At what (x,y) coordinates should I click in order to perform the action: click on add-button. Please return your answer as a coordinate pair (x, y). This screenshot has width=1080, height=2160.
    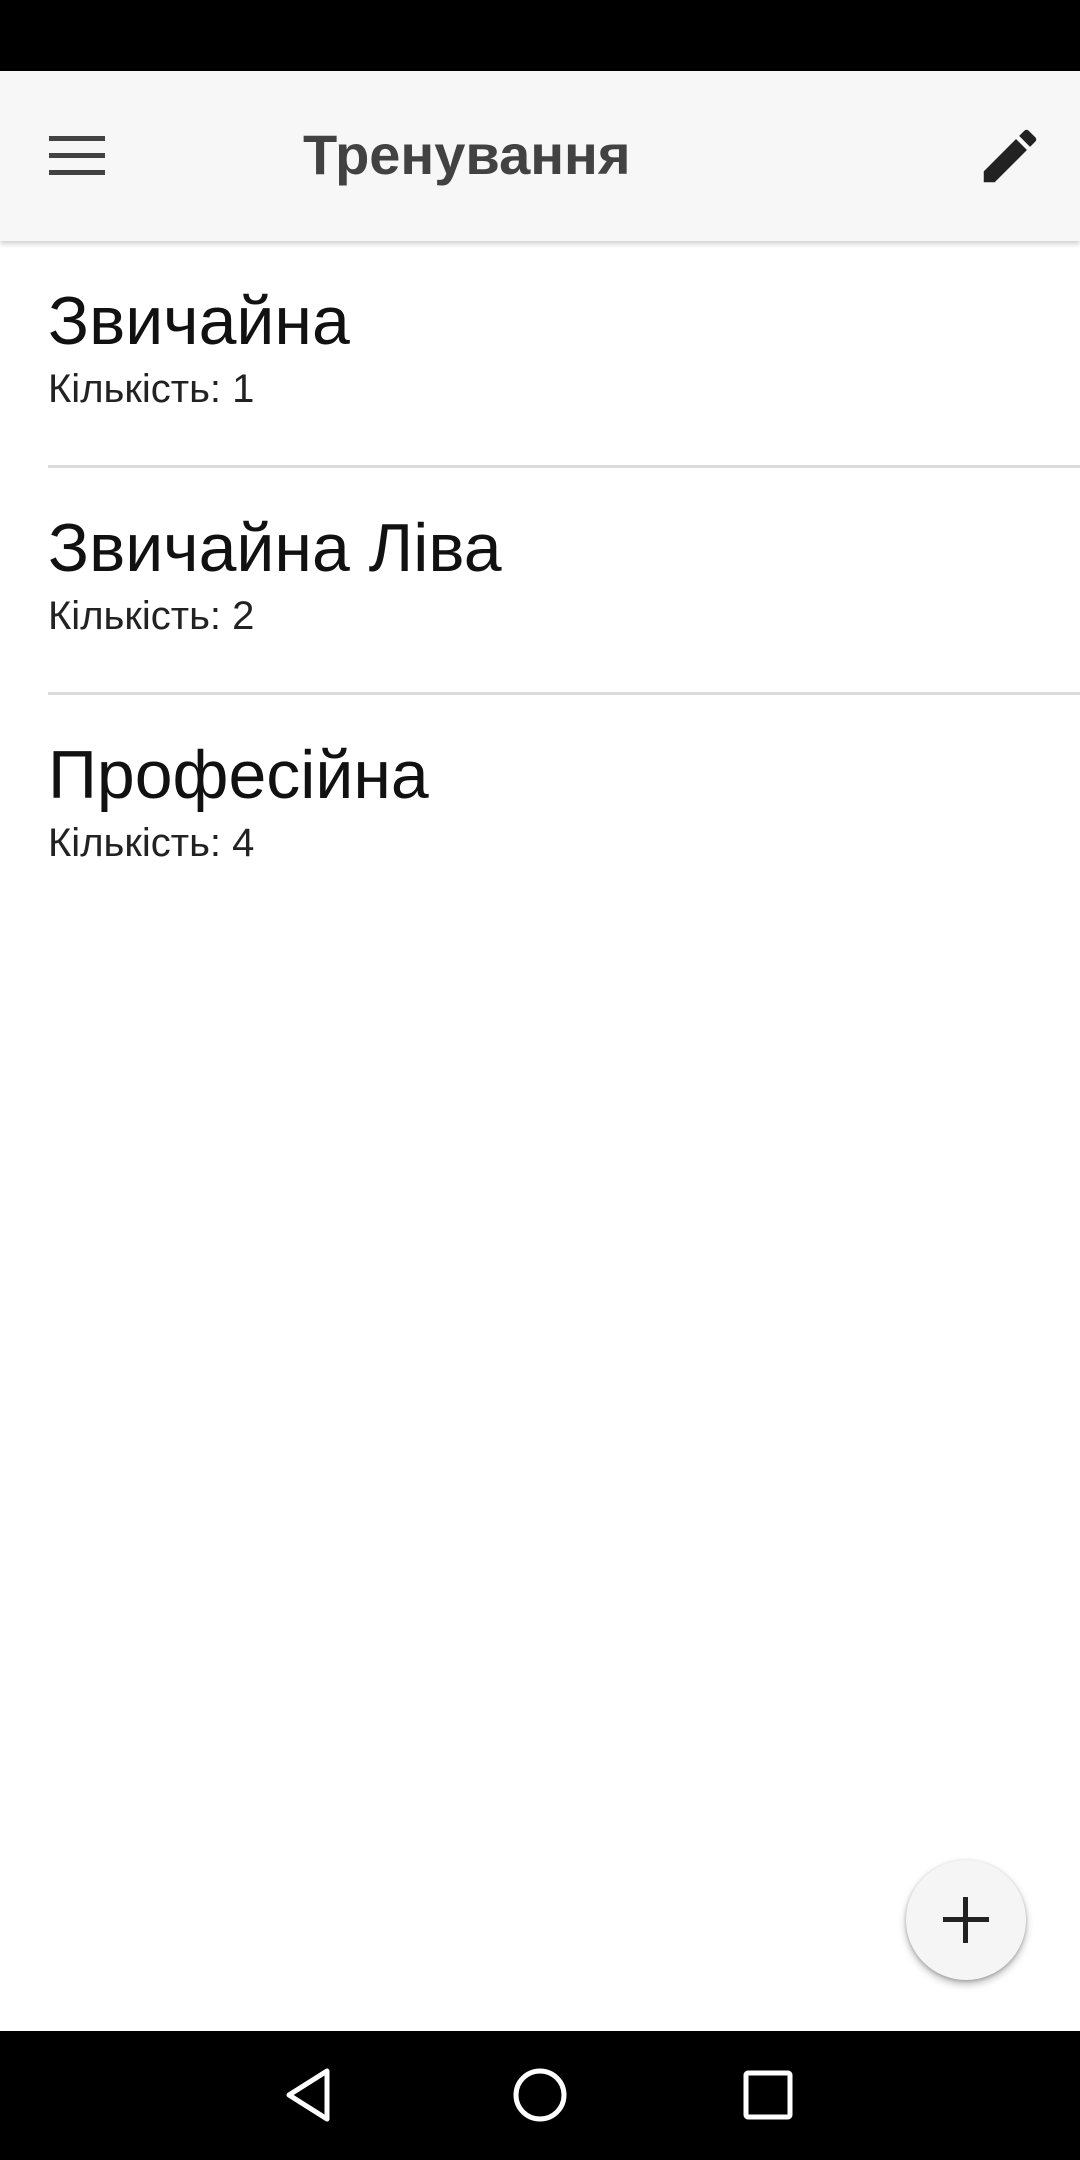
    Looking at the image, I should click on (966, 1920).